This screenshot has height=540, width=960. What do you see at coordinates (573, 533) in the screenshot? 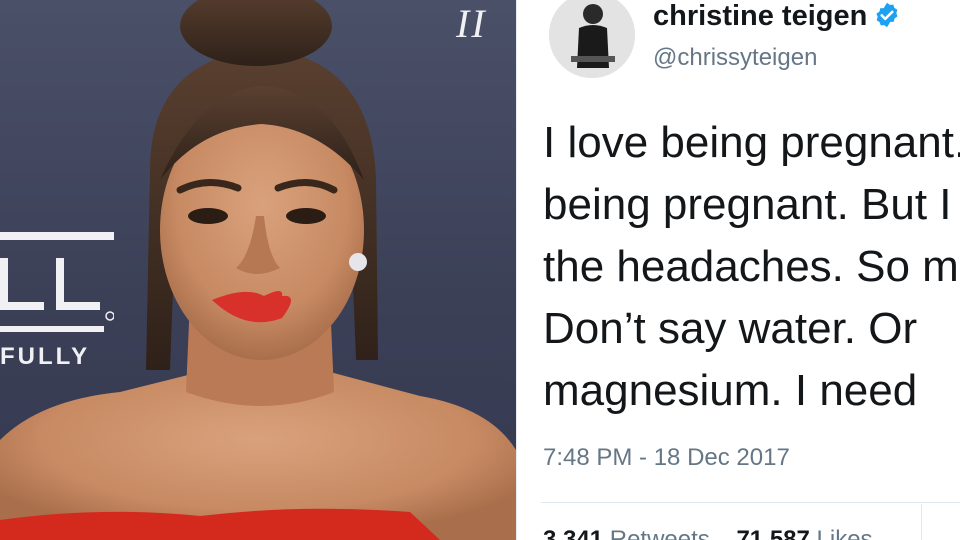
I see `retweets-count: 3,341` at bounding box center [573, 533].